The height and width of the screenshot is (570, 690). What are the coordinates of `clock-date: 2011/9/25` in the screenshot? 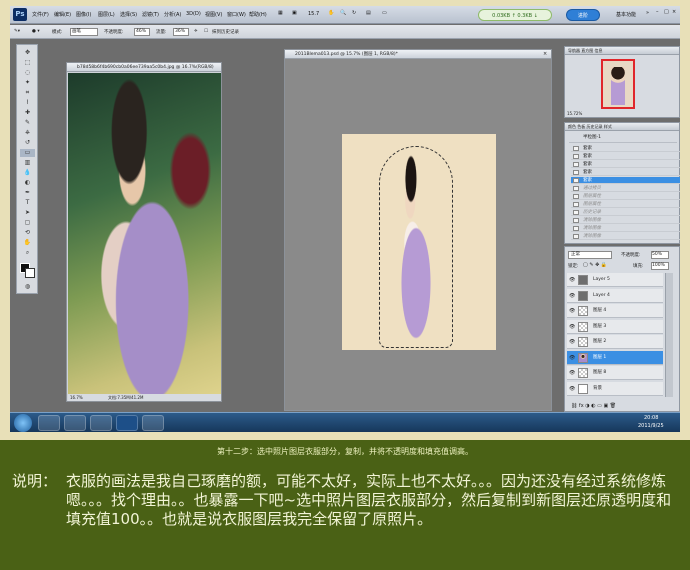 It's located at (651, 426).